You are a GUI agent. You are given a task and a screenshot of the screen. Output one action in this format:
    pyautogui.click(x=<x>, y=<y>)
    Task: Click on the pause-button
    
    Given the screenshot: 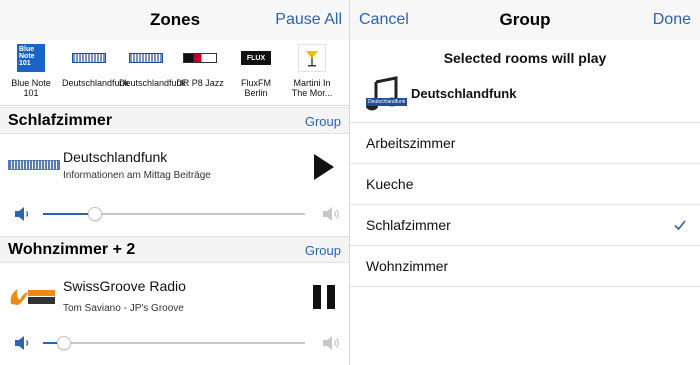 What is the action you would take?
    pyautogui.click(x=324, y=299)
    